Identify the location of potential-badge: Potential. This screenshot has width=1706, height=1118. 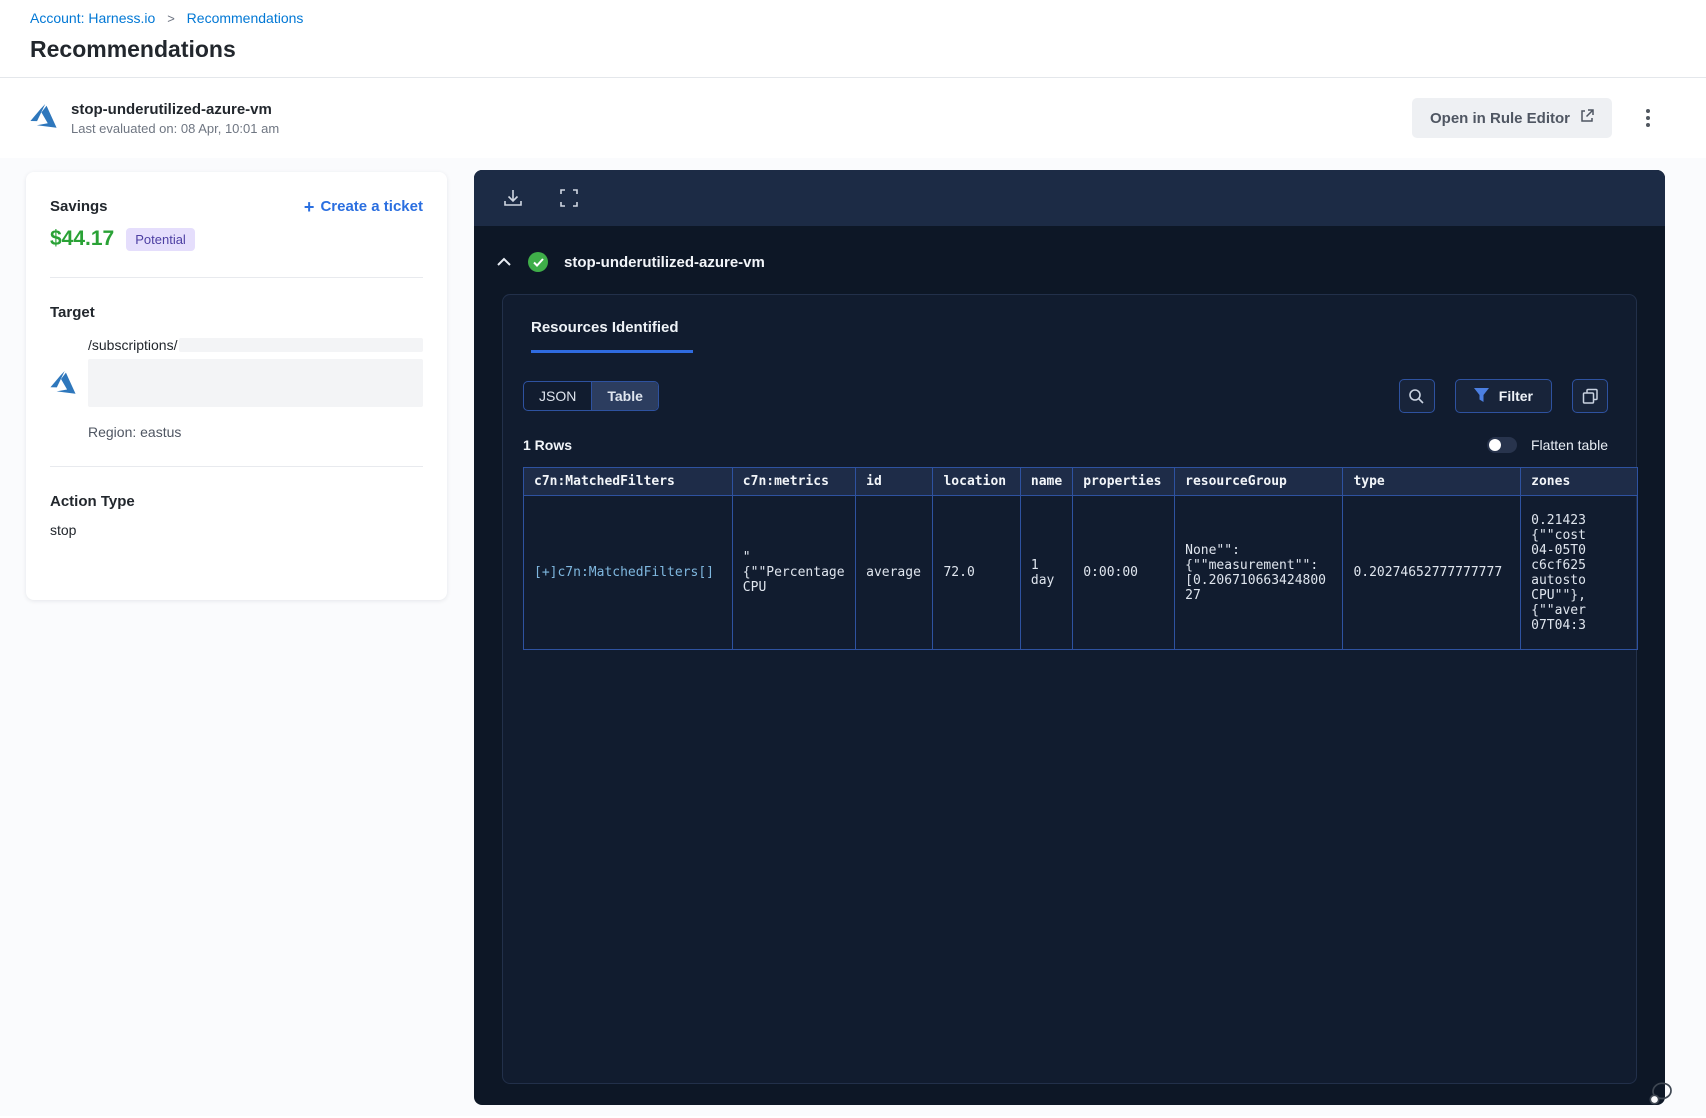
(160, 239).